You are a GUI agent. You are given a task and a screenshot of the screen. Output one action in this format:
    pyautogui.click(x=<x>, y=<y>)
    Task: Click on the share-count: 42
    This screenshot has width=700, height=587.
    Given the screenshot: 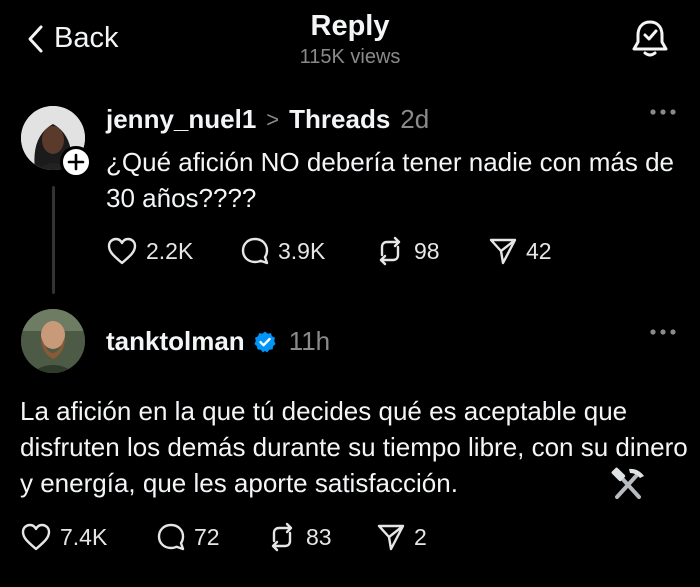 What is the action you would take?
    pyautogui.click(x=539, y=250)
    